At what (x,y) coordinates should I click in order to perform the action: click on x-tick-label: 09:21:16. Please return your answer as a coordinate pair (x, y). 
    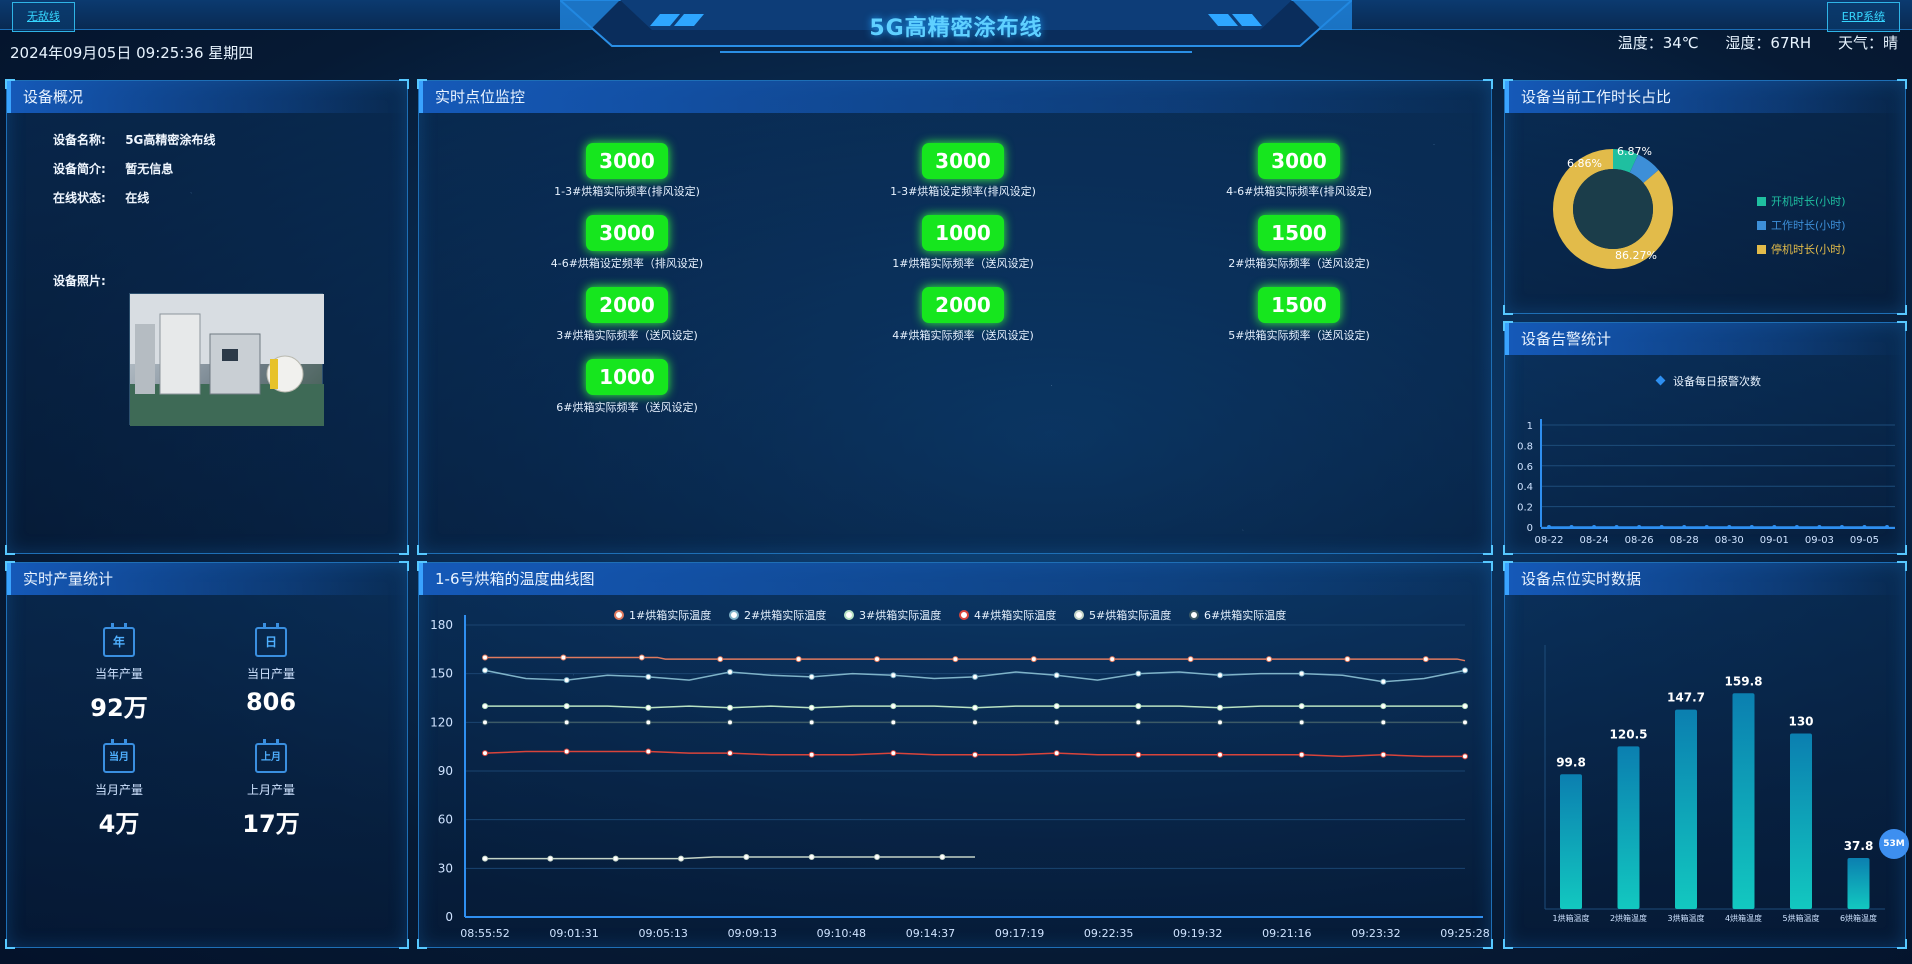
    Looking at the image, I should click on (1286, 933).